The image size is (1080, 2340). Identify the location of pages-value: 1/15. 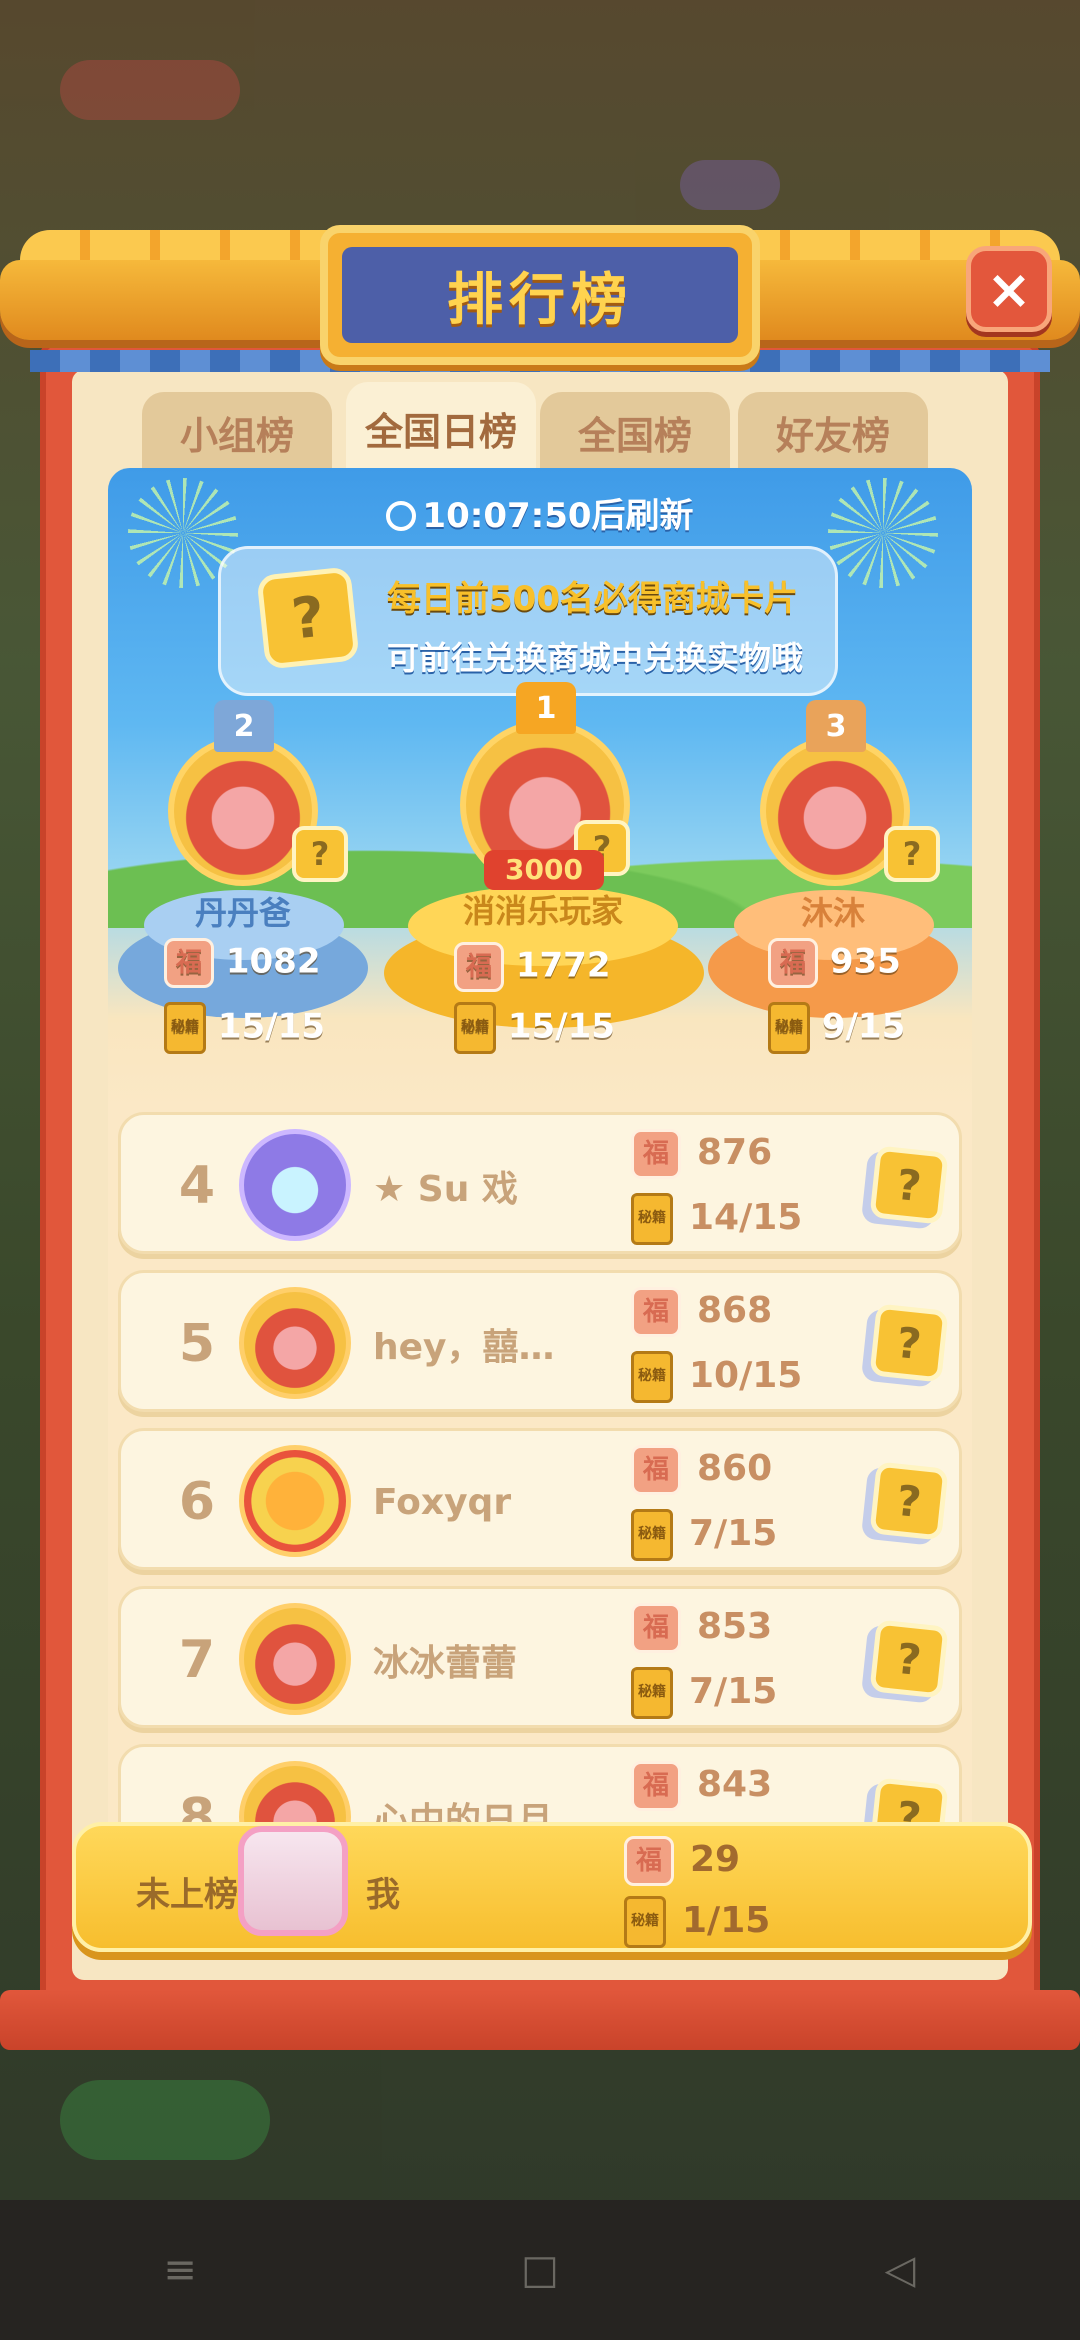
(726, 1920).